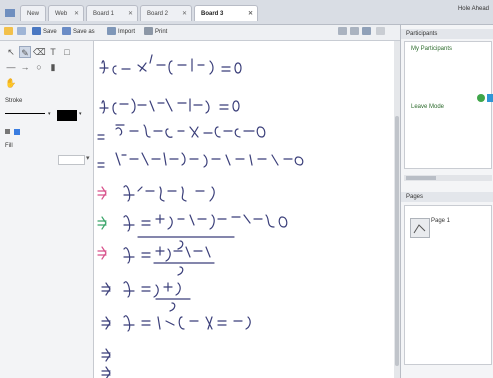  I want to click on back-icon, so click(9, 32).